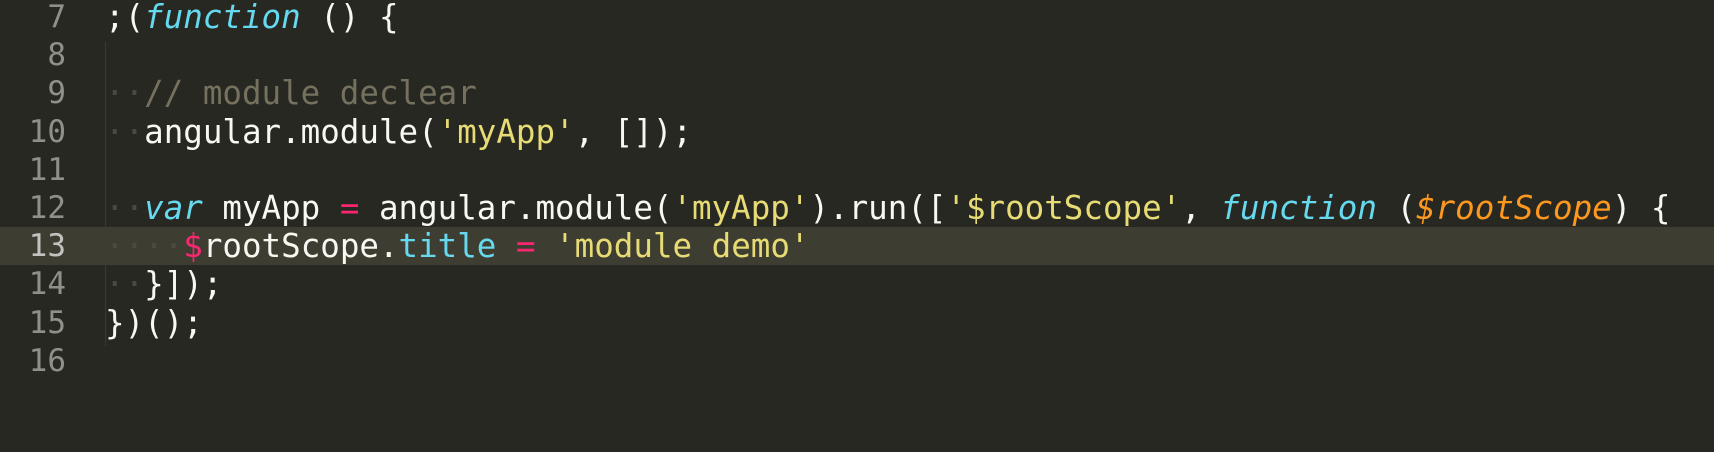  I want to click on code-token: () {, so click(349, 18).